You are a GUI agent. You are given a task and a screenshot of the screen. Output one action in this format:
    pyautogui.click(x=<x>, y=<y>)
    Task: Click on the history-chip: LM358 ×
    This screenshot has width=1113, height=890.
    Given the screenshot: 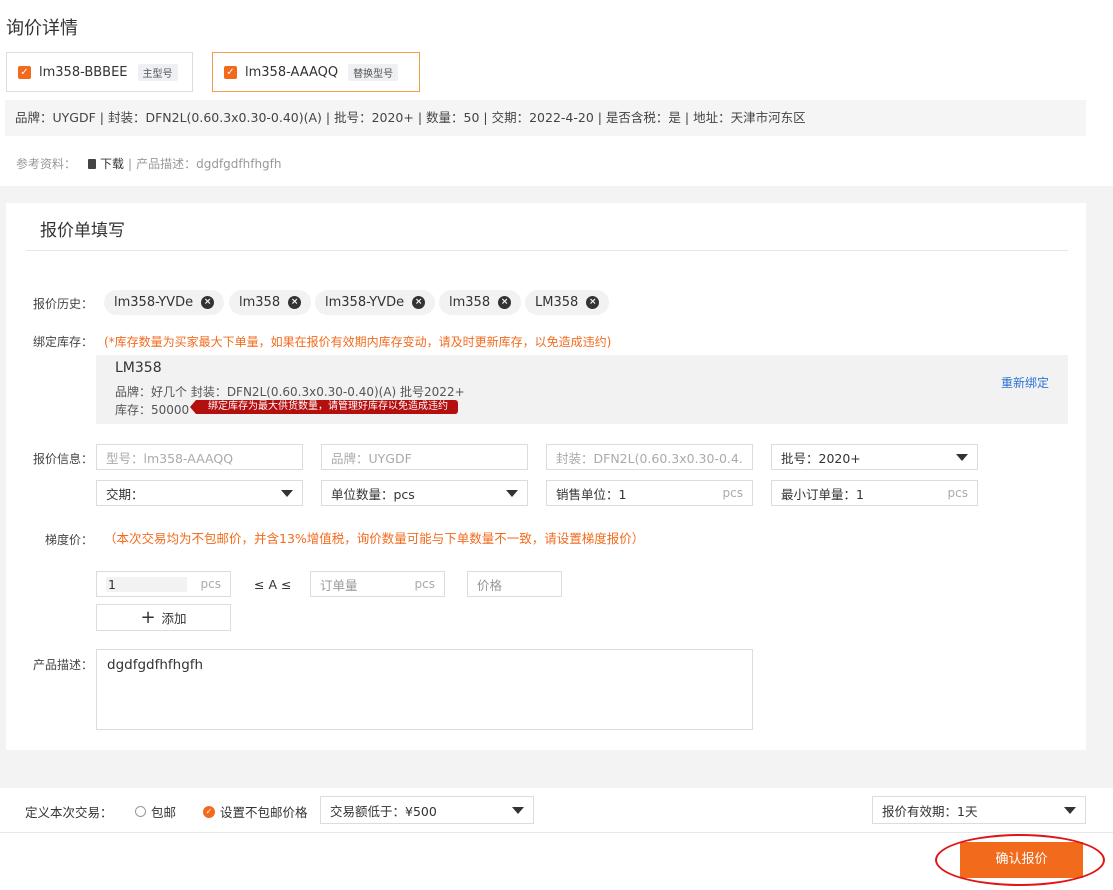 What is the action you would take?
    pyautogui.click(x=567, y=302)
    